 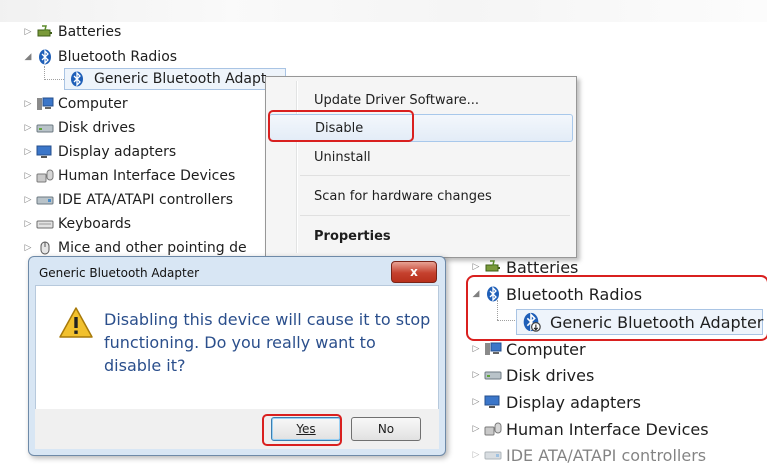 What do you see at coordinates (302, 430) in the screenshot?
I see `highlight-box-yes` at bounding box center [302, 430].